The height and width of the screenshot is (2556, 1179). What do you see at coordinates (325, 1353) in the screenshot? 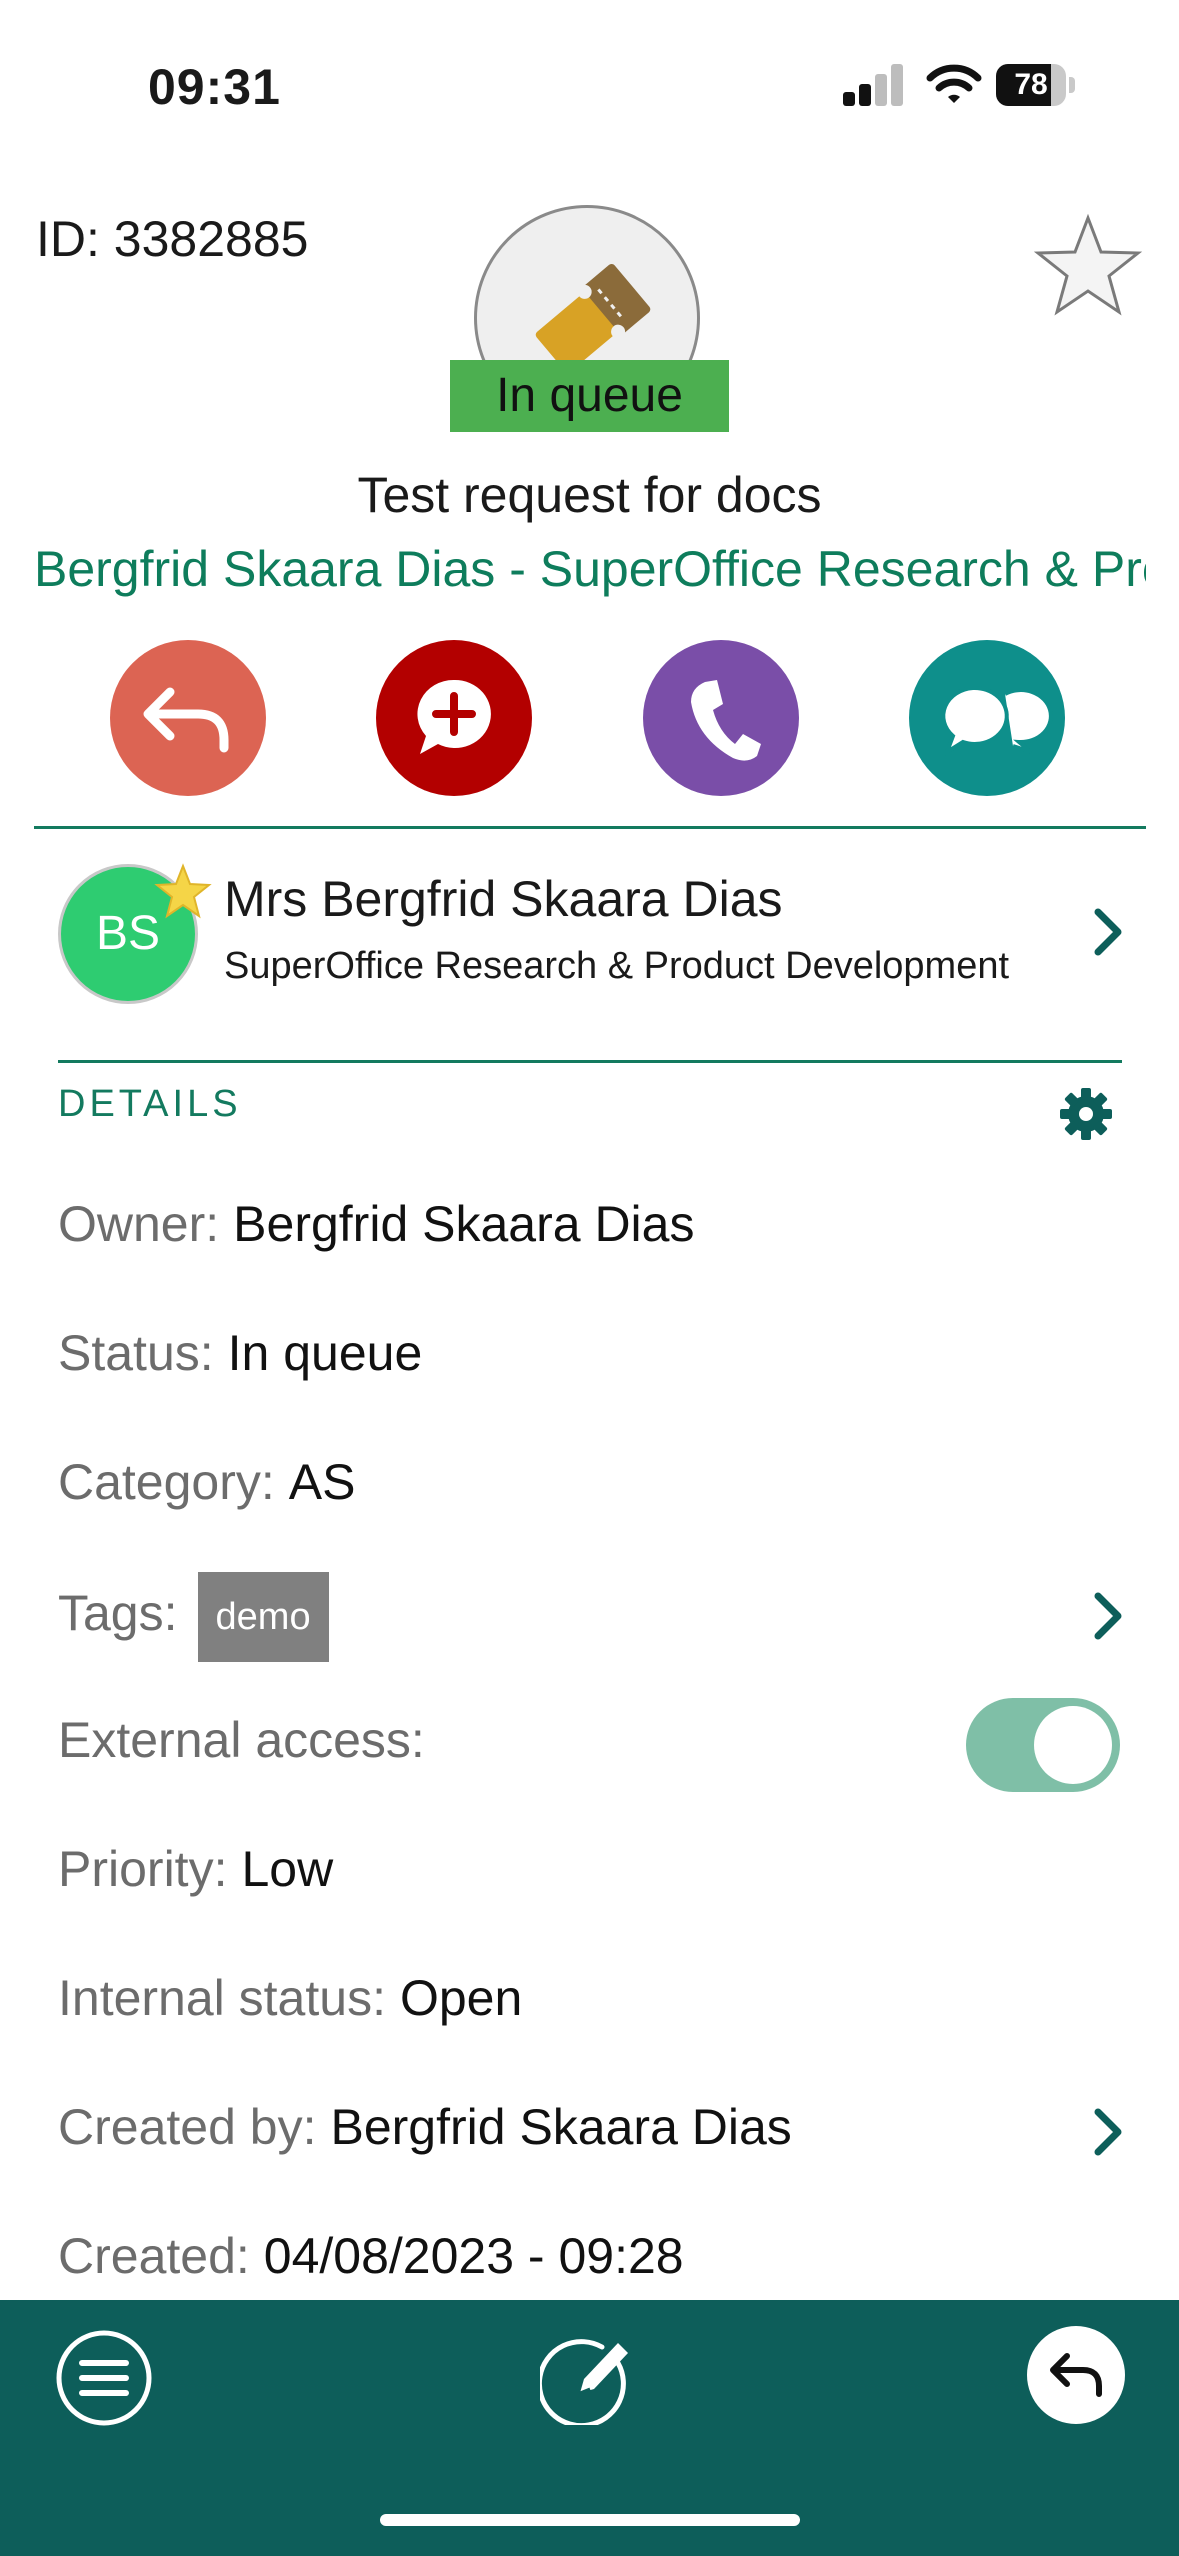
I see `status-value: In queue` at bounding box center [325, 1353].